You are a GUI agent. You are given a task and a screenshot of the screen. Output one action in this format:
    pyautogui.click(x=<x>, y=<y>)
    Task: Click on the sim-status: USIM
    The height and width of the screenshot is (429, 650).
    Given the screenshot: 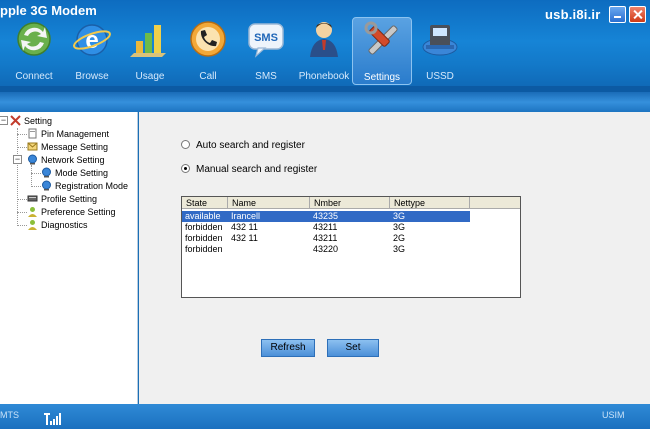 What is the action you would take?
    pyautogui.click(x=613, y=415)
    